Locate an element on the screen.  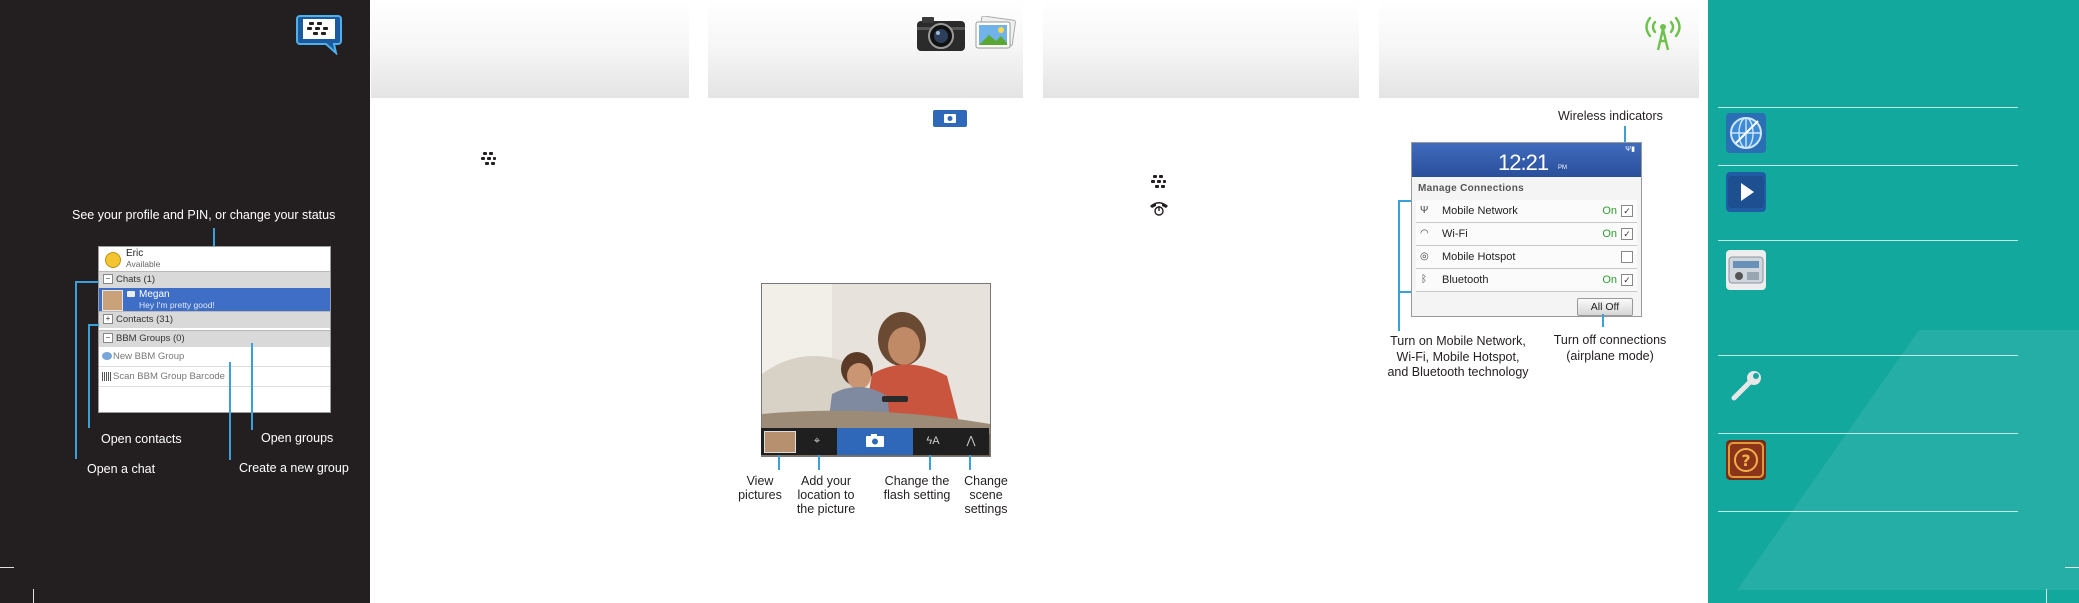
chat-line-v is located at coordinates (76, 370).